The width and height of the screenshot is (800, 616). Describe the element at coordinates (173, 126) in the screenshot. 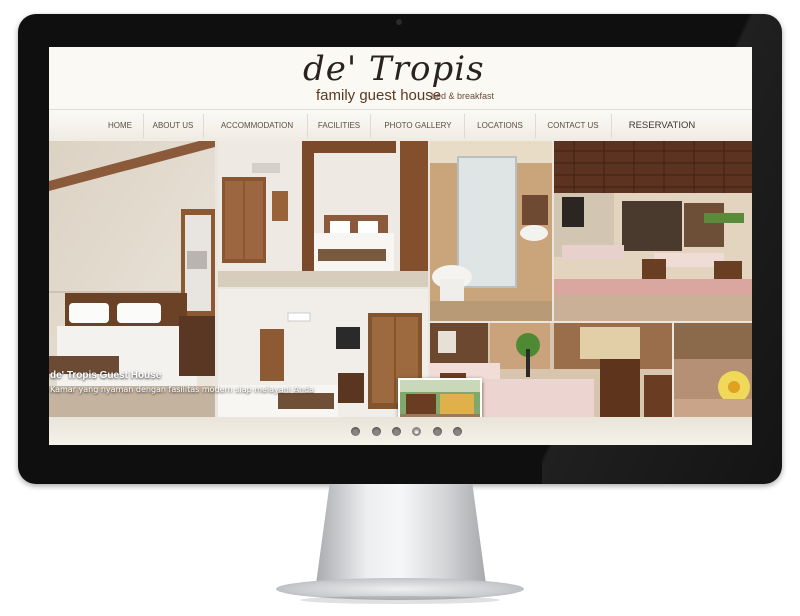

I see `nav-about-us: ABOUT US` at that location.